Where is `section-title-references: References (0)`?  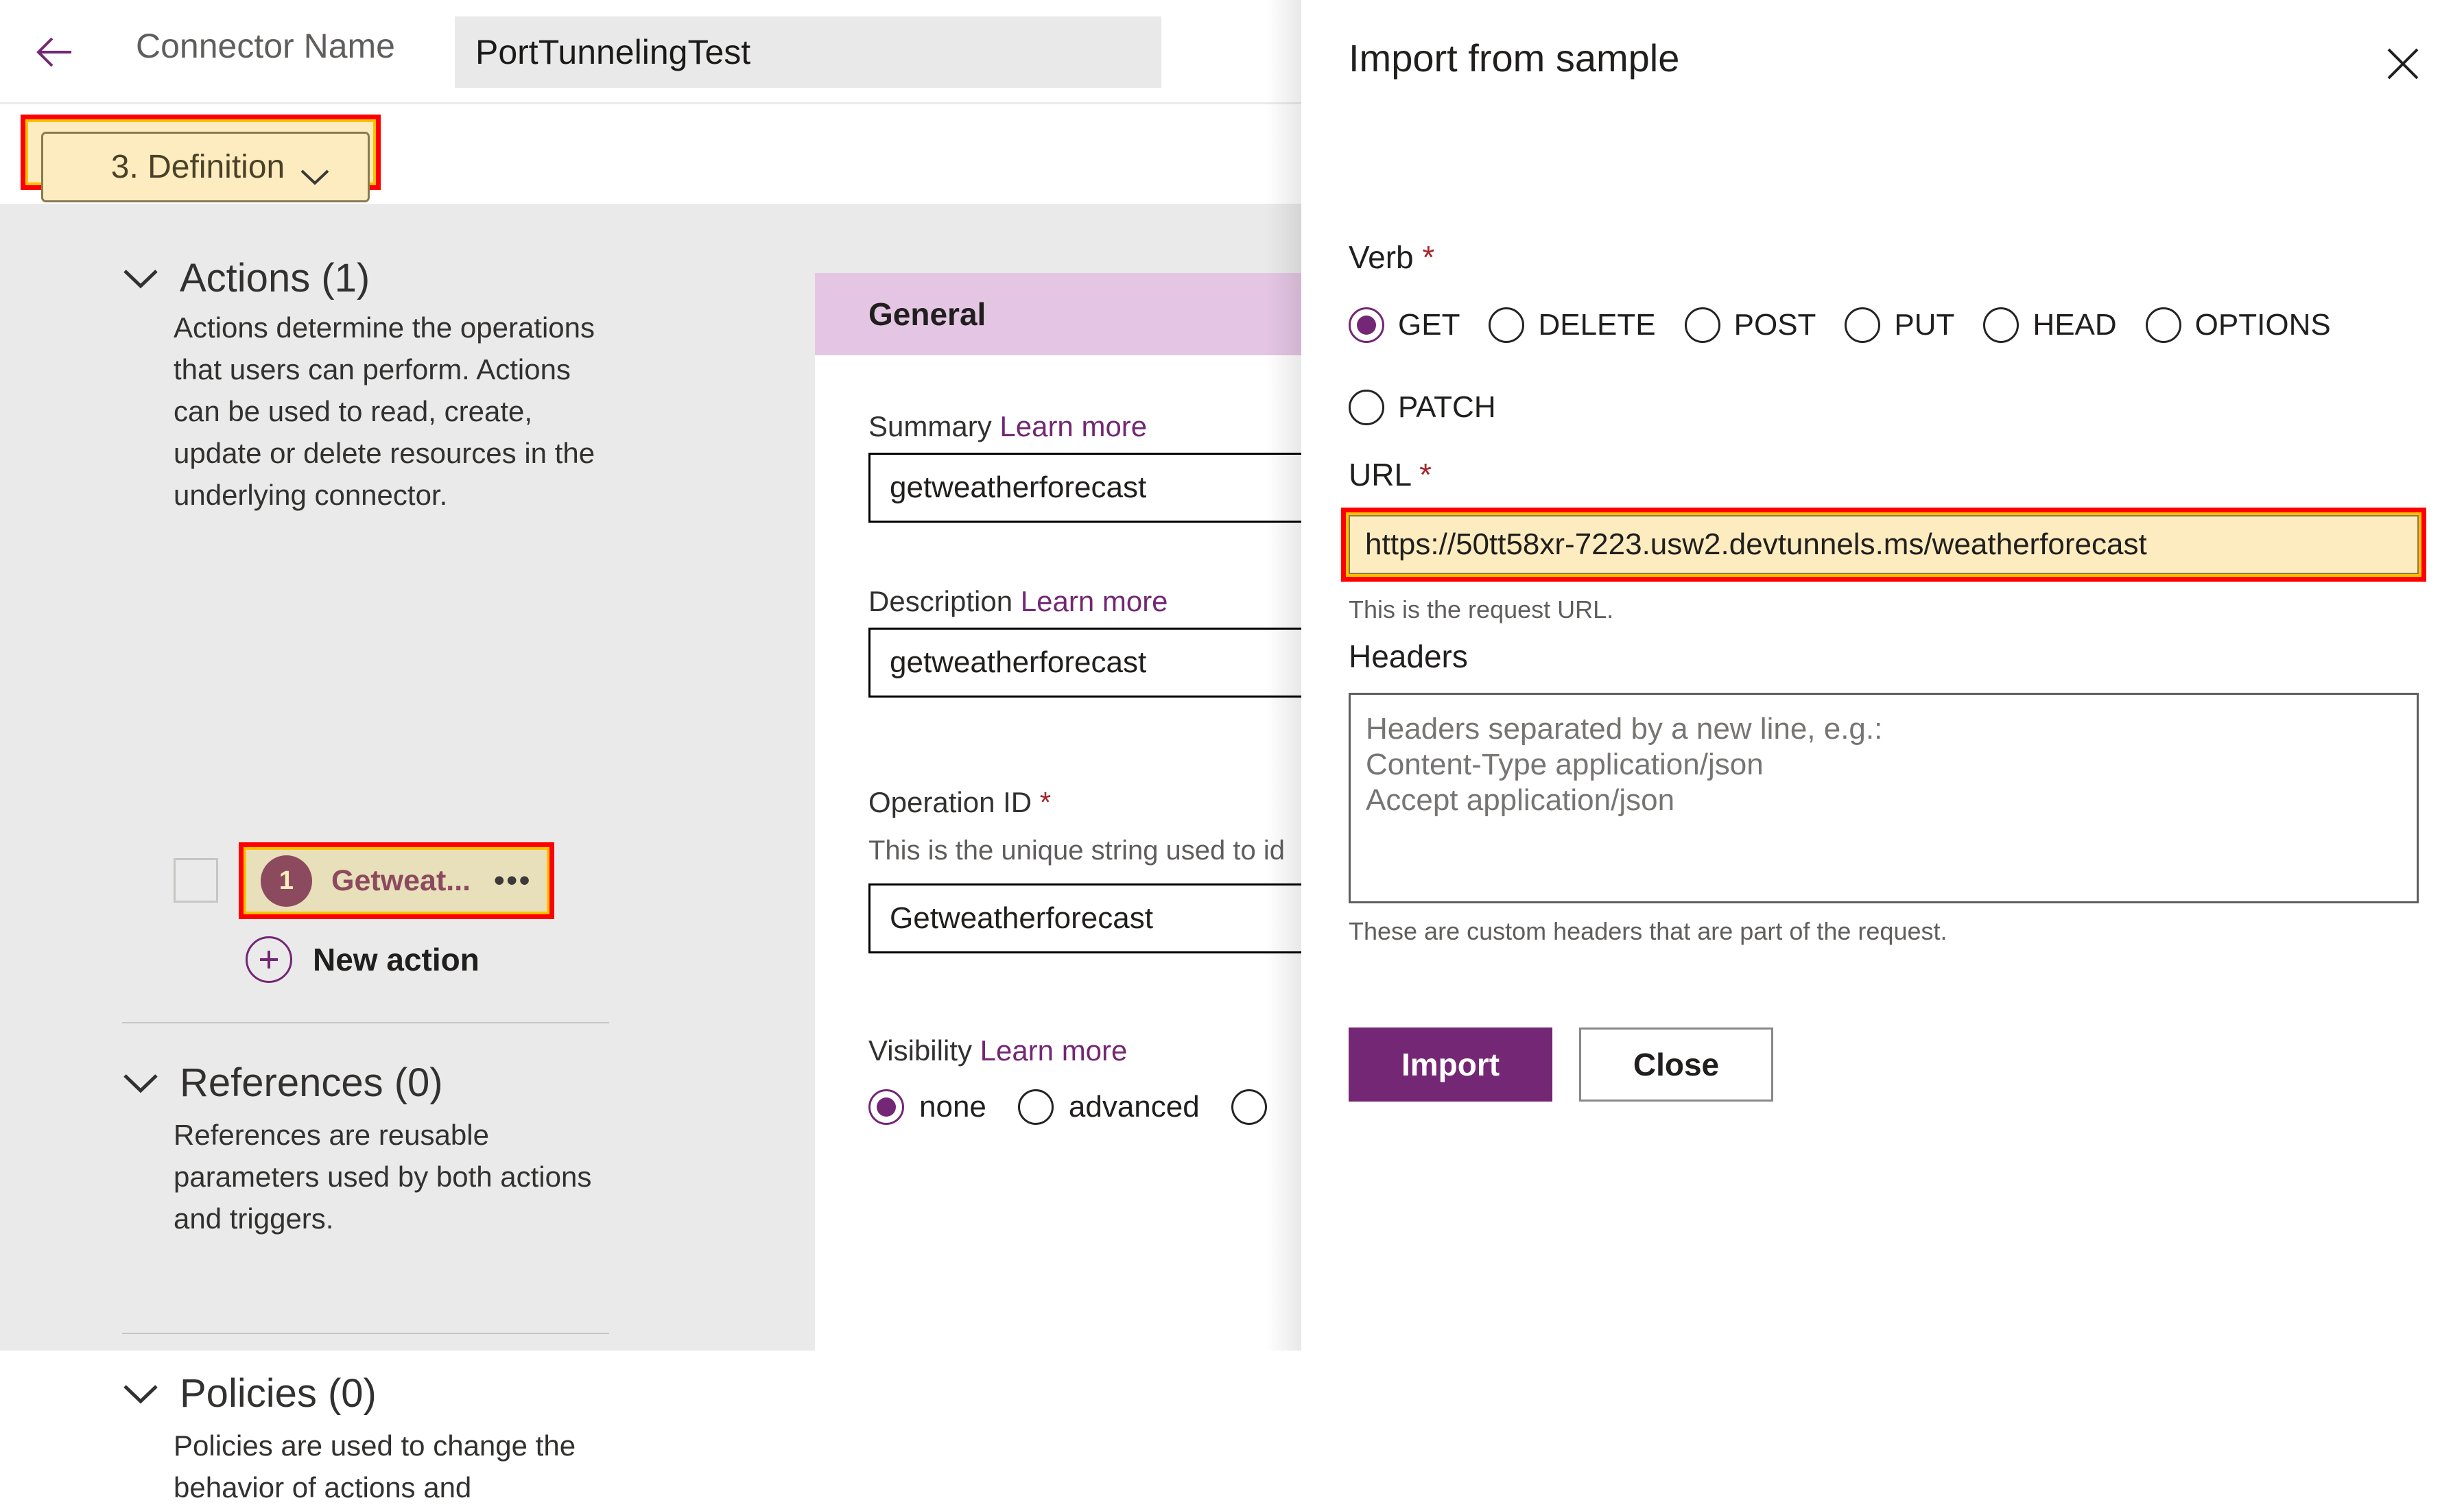 section-title-references: References (0) is located at coordinates (311, 1082).